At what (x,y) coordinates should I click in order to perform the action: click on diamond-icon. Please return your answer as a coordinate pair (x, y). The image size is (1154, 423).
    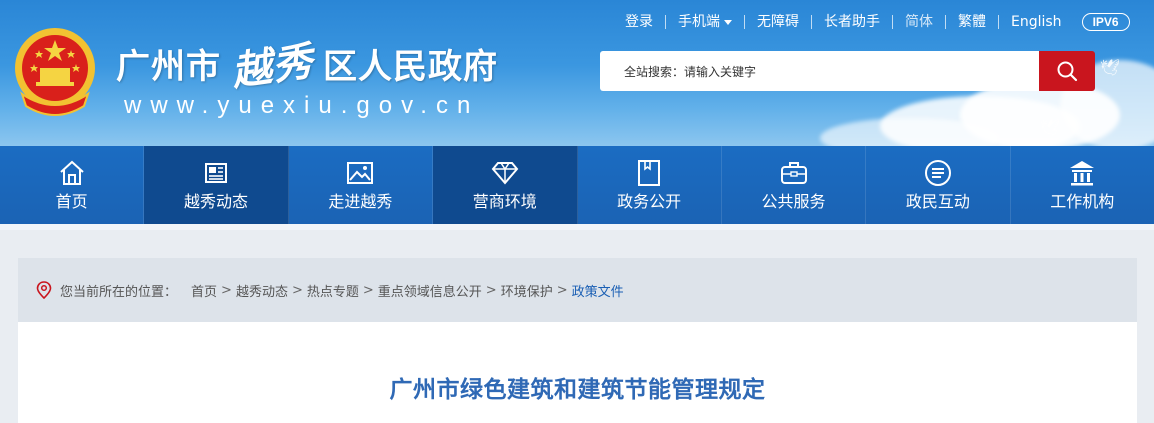
    Looking at the image, I should click on (505, 173).